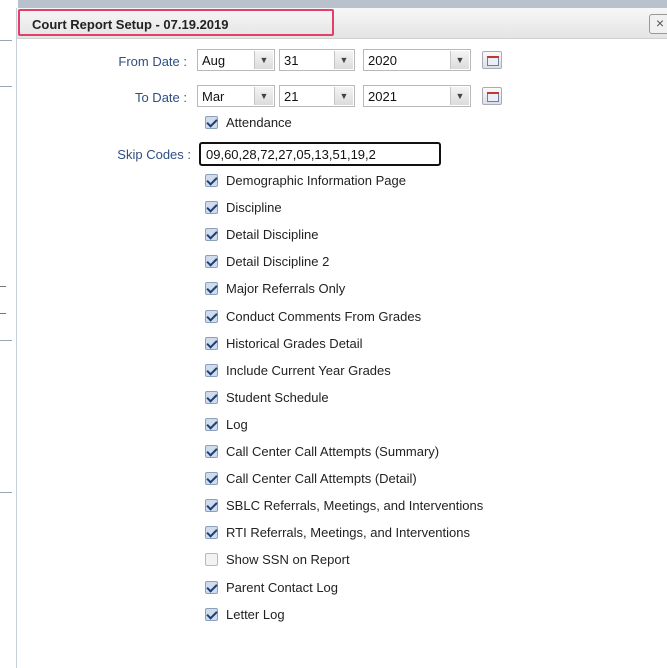  Describe the element at coordinates (211, 122) in the screenshot. I see `attendance-checkbox` at that location.